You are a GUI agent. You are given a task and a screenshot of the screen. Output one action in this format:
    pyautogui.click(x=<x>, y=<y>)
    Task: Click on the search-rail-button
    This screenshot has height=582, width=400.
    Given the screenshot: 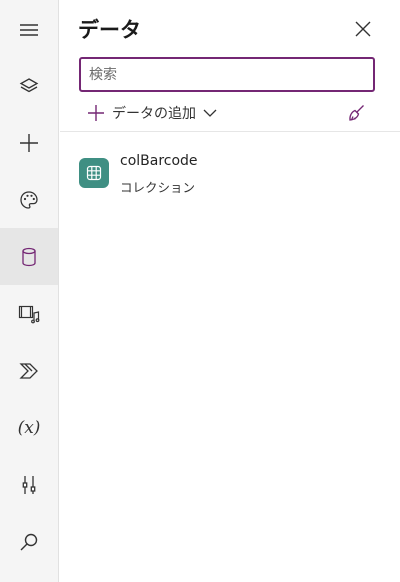 What is the action you would take?
    pyautogui.click(x=29, y=541)
    